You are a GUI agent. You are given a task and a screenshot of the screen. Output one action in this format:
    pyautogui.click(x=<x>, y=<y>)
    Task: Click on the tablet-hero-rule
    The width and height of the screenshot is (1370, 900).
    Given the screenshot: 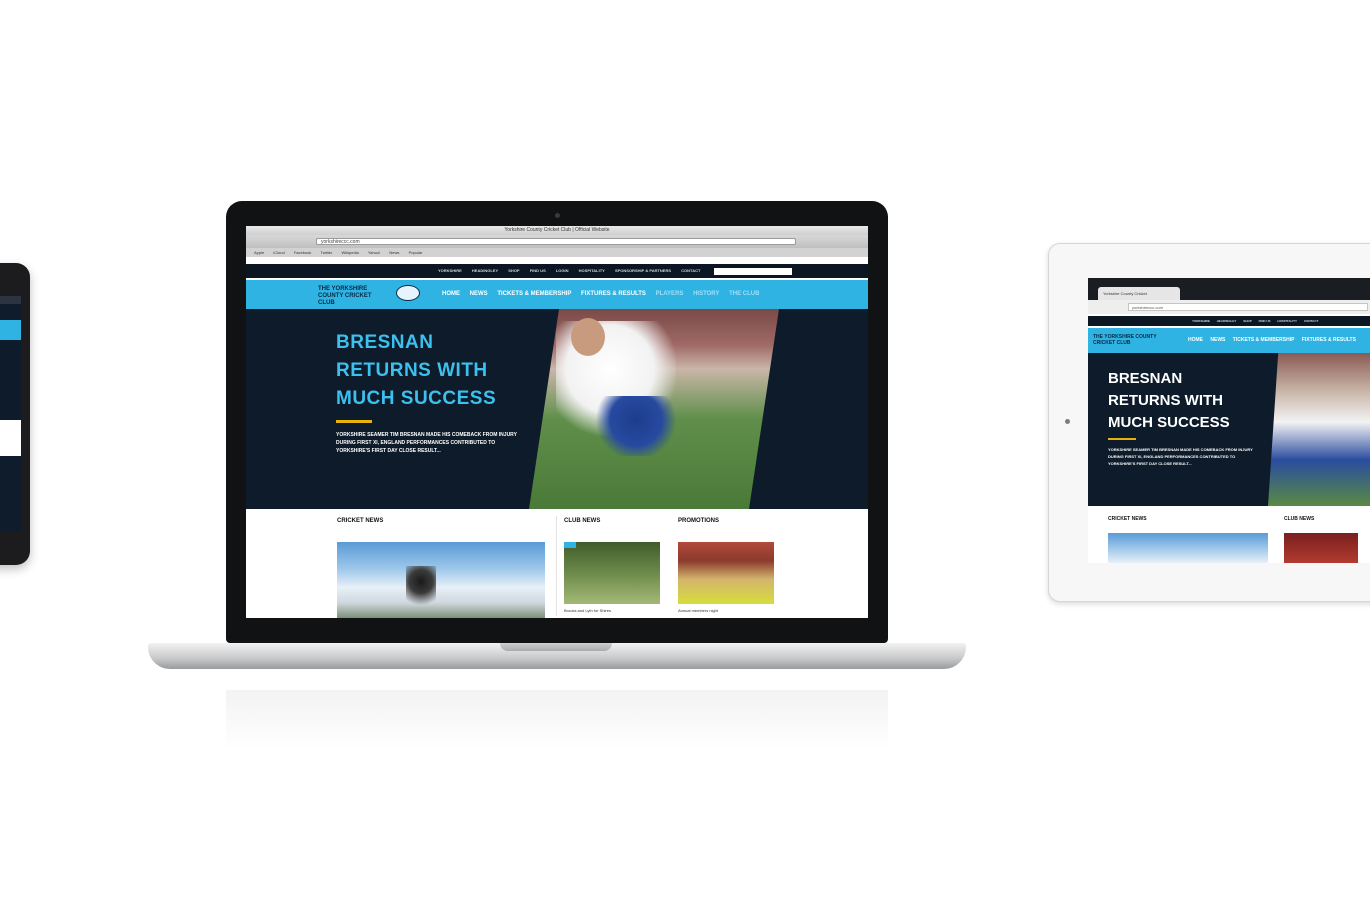 What is the action you would take?
    pyautogui.click(x=1122, y=439)
    